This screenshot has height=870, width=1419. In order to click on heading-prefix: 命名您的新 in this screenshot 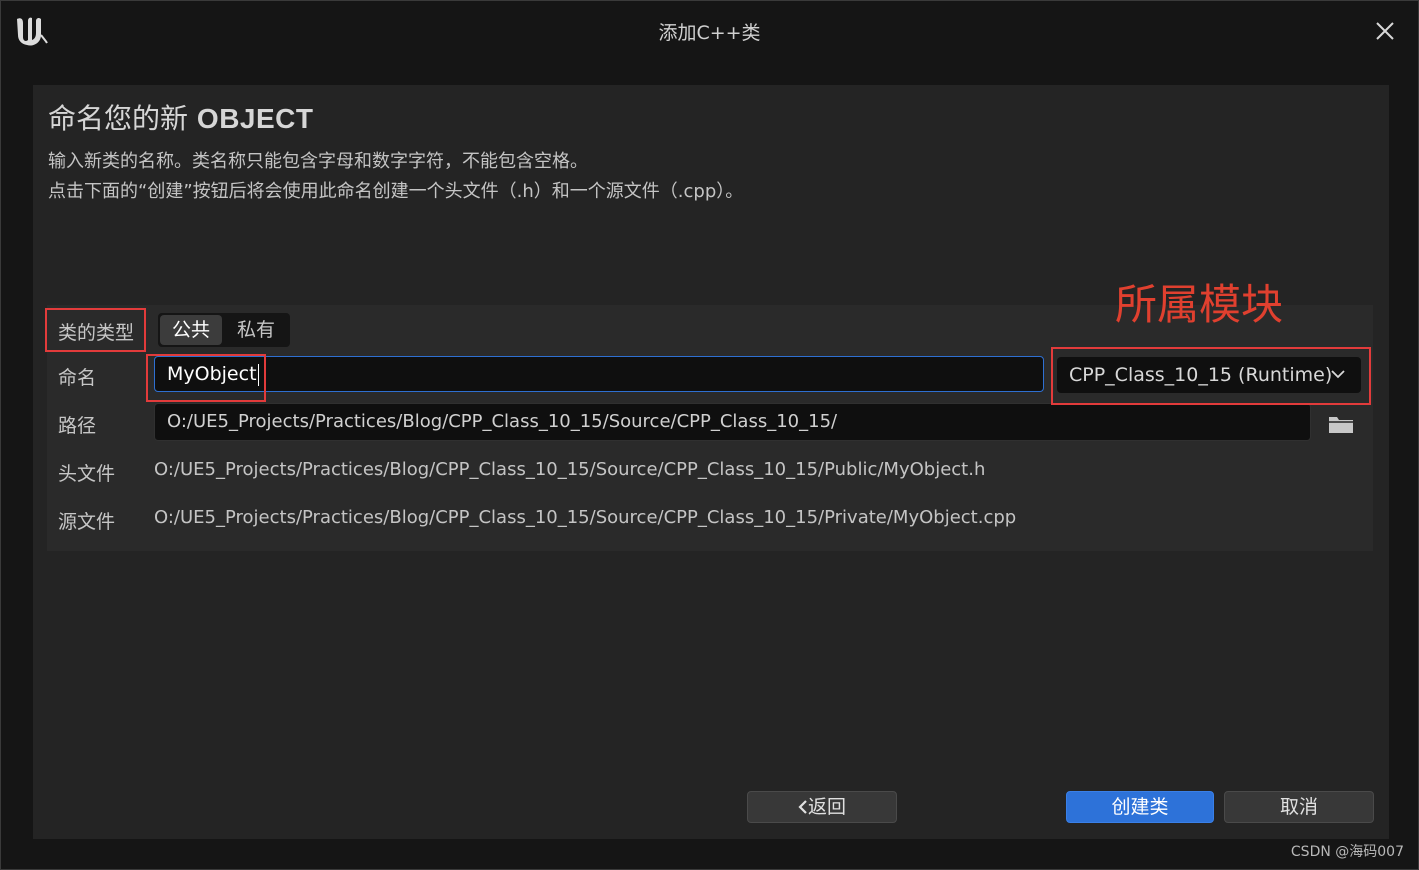, I will do `click(118, 118)`.